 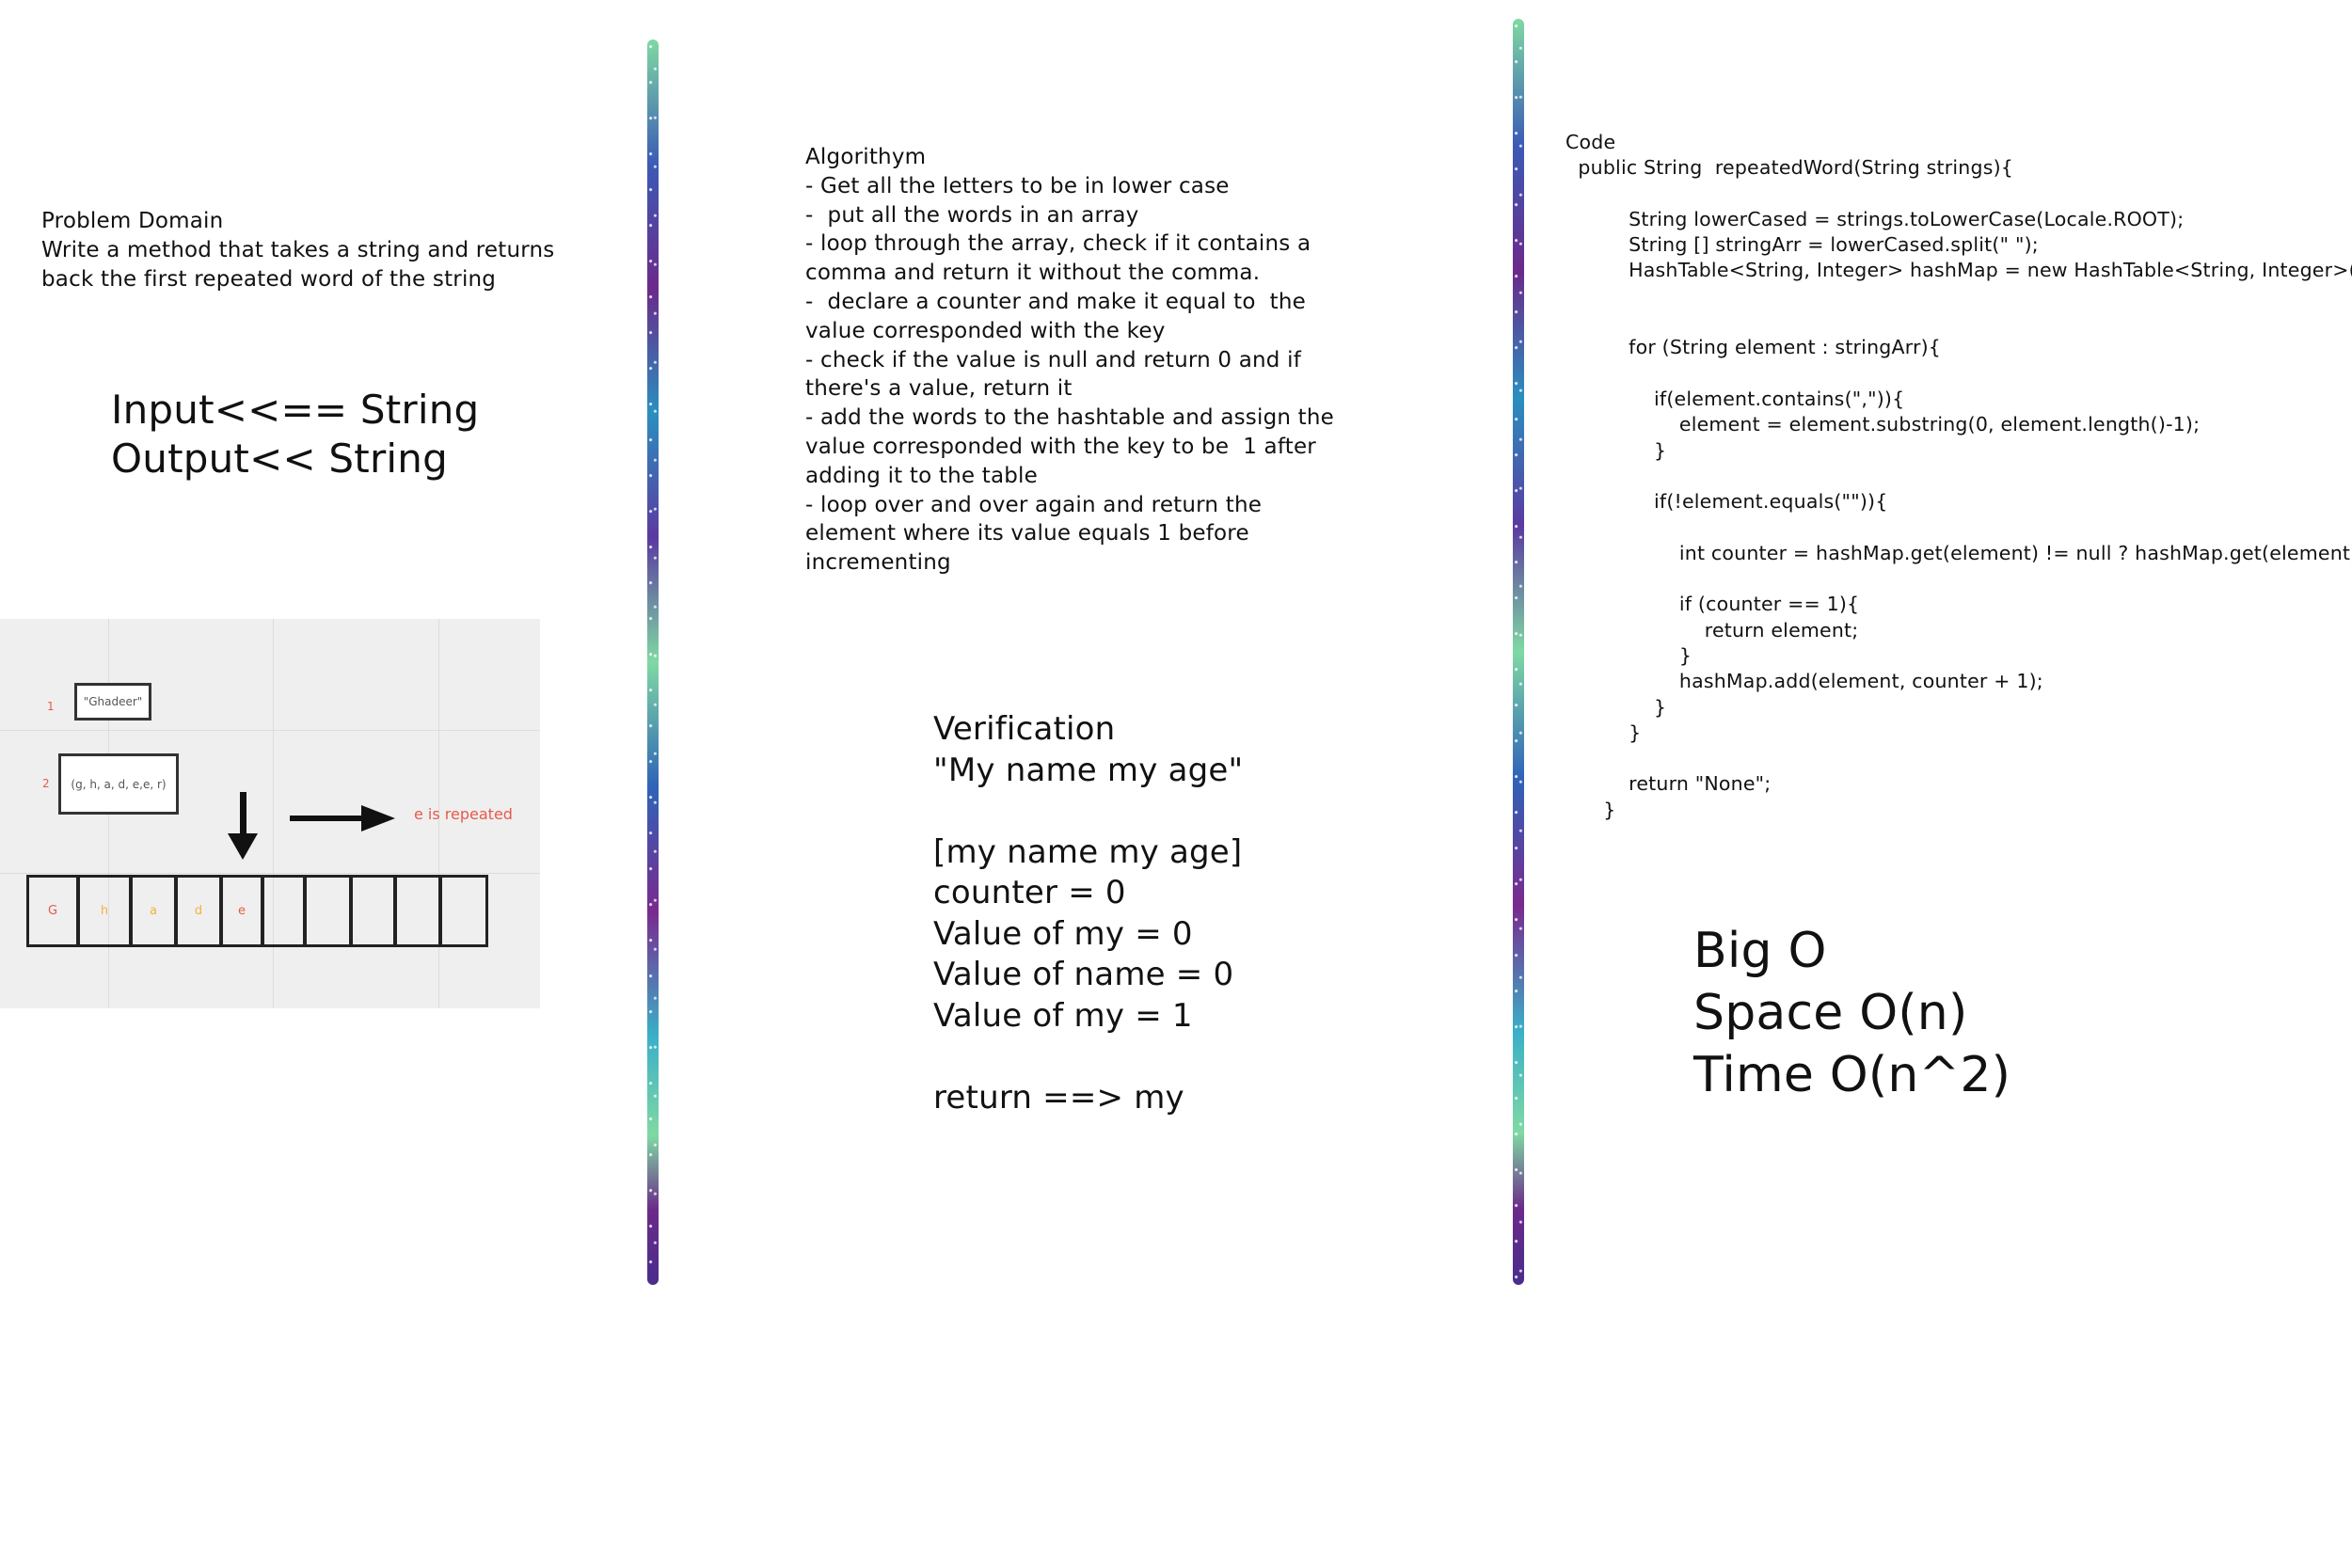 What do you see at coordinates (463, 814) in the screenshot?
I see `repeated-note: e is repeated` at bounding box center [463, 814].